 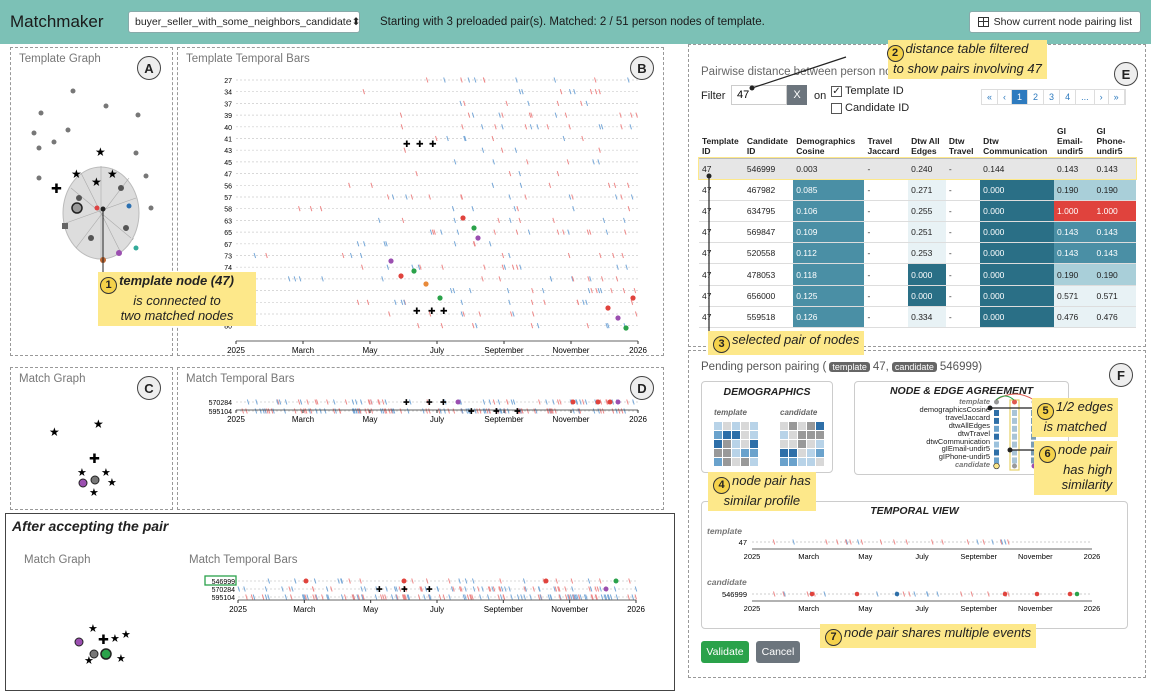 What do you see at coordinates (963, 136) in the screenshot?
I see `column-header: Dtw Travel` at bounding box center [963, 136].